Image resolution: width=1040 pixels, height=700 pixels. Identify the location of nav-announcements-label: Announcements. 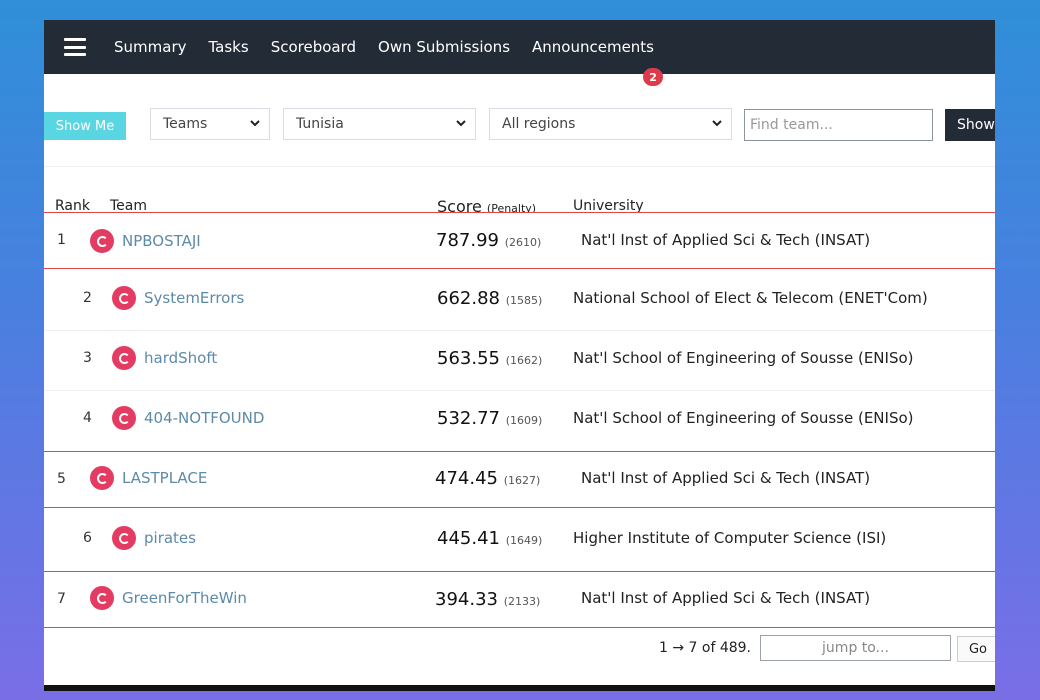
(593, 47).